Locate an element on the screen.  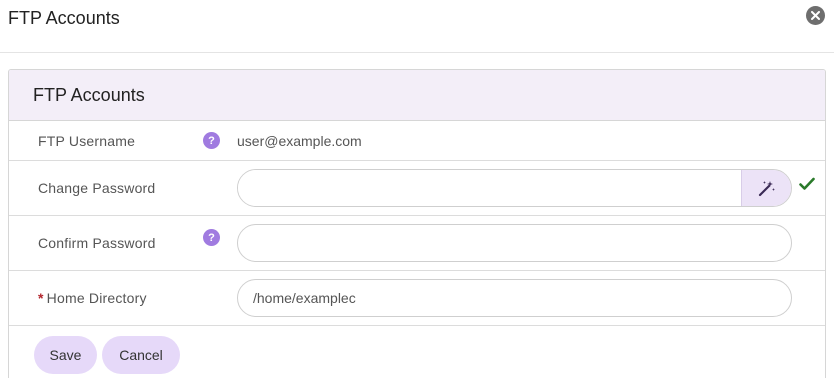
ftp-username-row: FTP Username ? user@example.com is located at coordinates (417, 141).